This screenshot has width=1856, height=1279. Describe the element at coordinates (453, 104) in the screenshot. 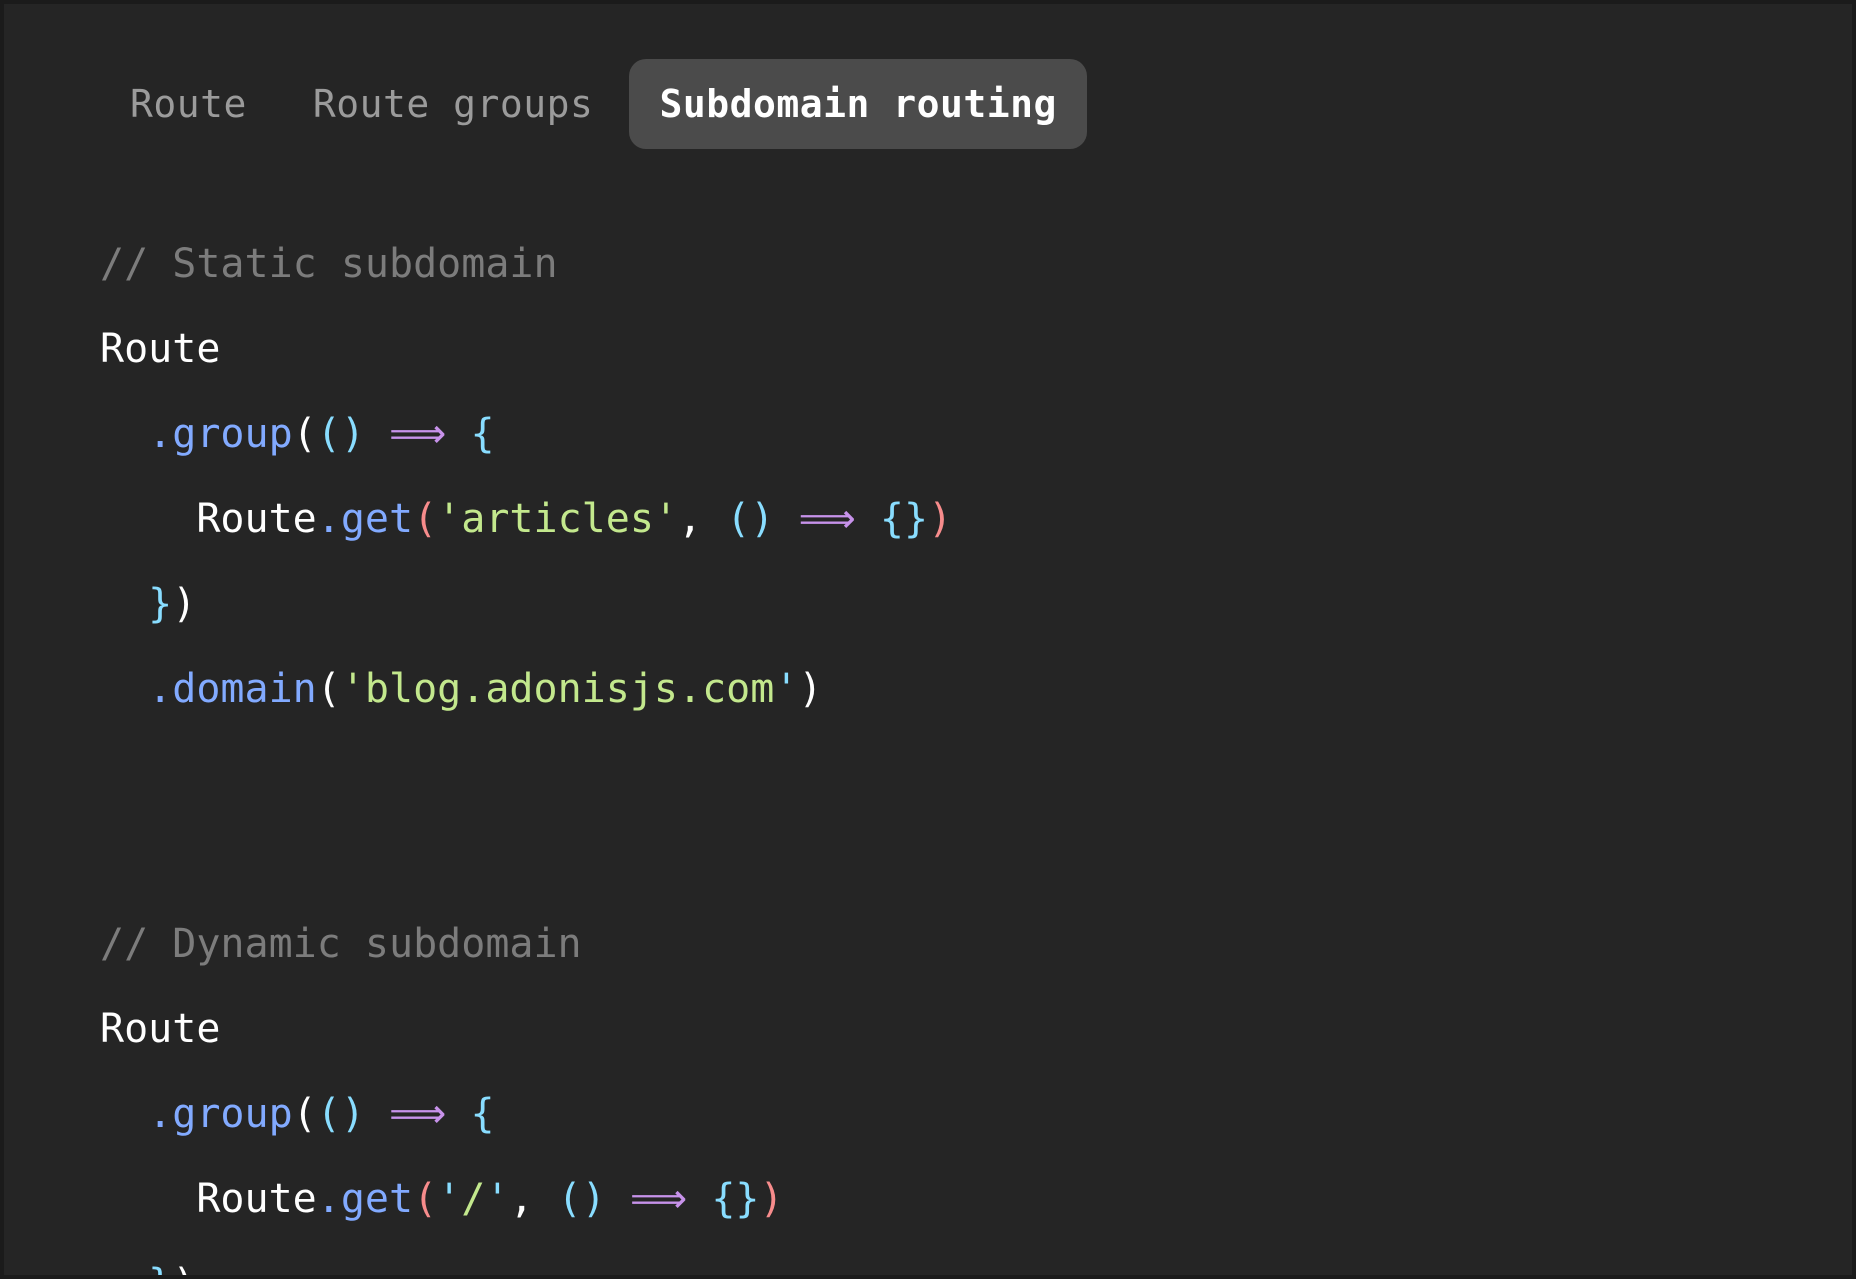

I see `tab-route-groups: Route groups` at that location.